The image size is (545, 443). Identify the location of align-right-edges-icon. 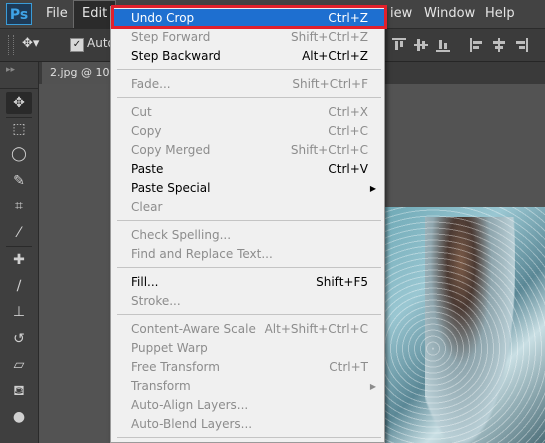
(521, 45).